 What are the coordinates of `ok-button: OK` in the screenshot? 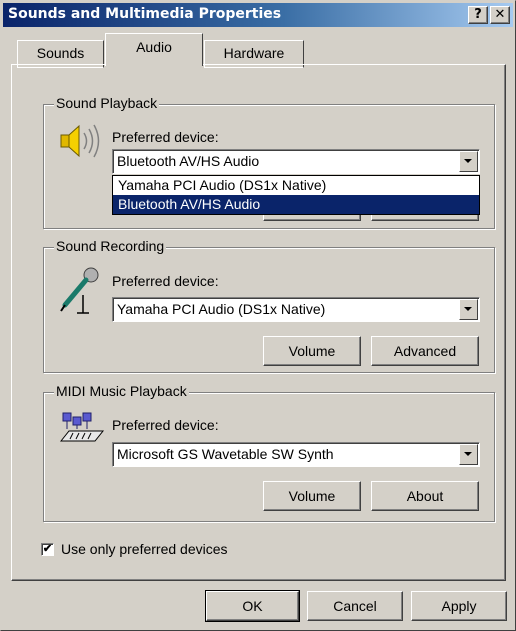 It's located at (252, 606).